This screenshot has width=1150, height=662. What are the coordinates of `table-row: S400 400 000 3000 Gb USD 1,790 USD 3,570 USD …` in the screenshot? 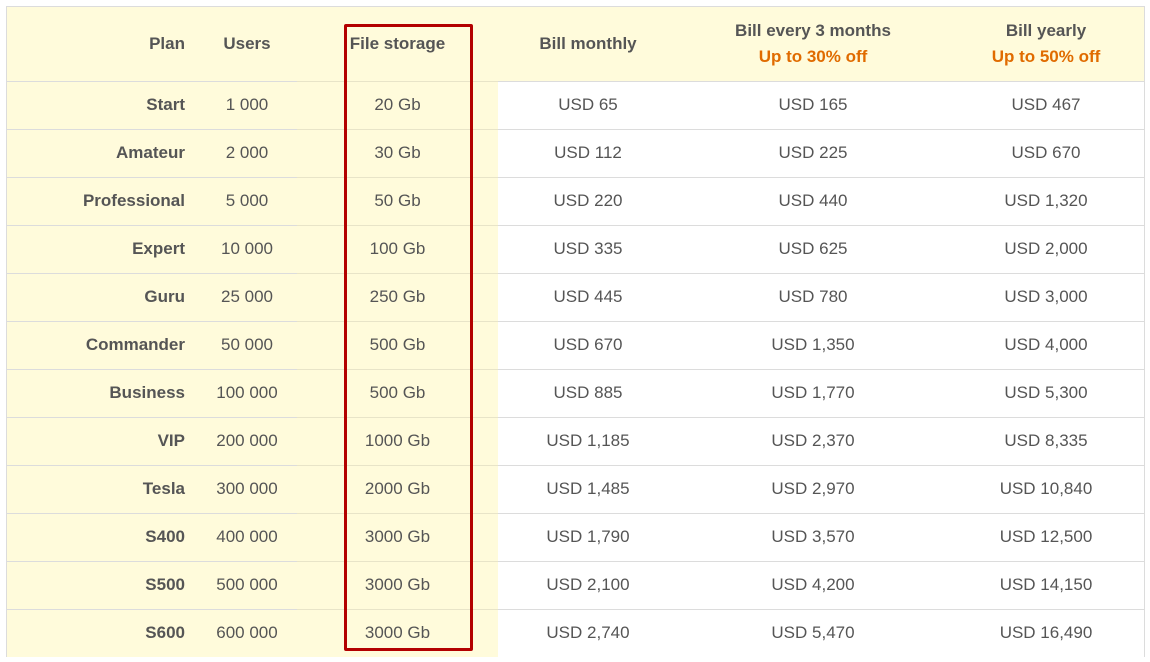 It's located at (575, 536).